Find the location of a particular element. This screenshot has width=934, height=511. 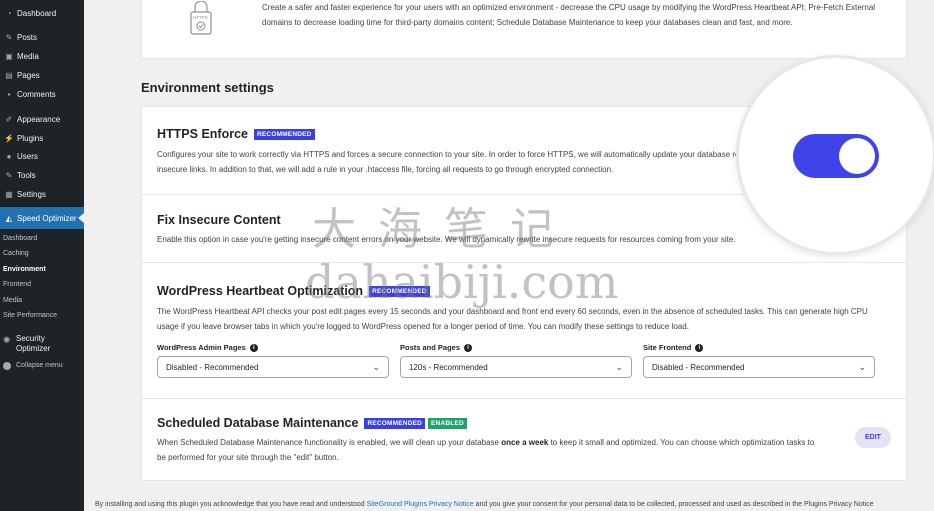

privacy-notice-link: SiteGround Plugins Privacy Notice is located at coordinates (420, 504).